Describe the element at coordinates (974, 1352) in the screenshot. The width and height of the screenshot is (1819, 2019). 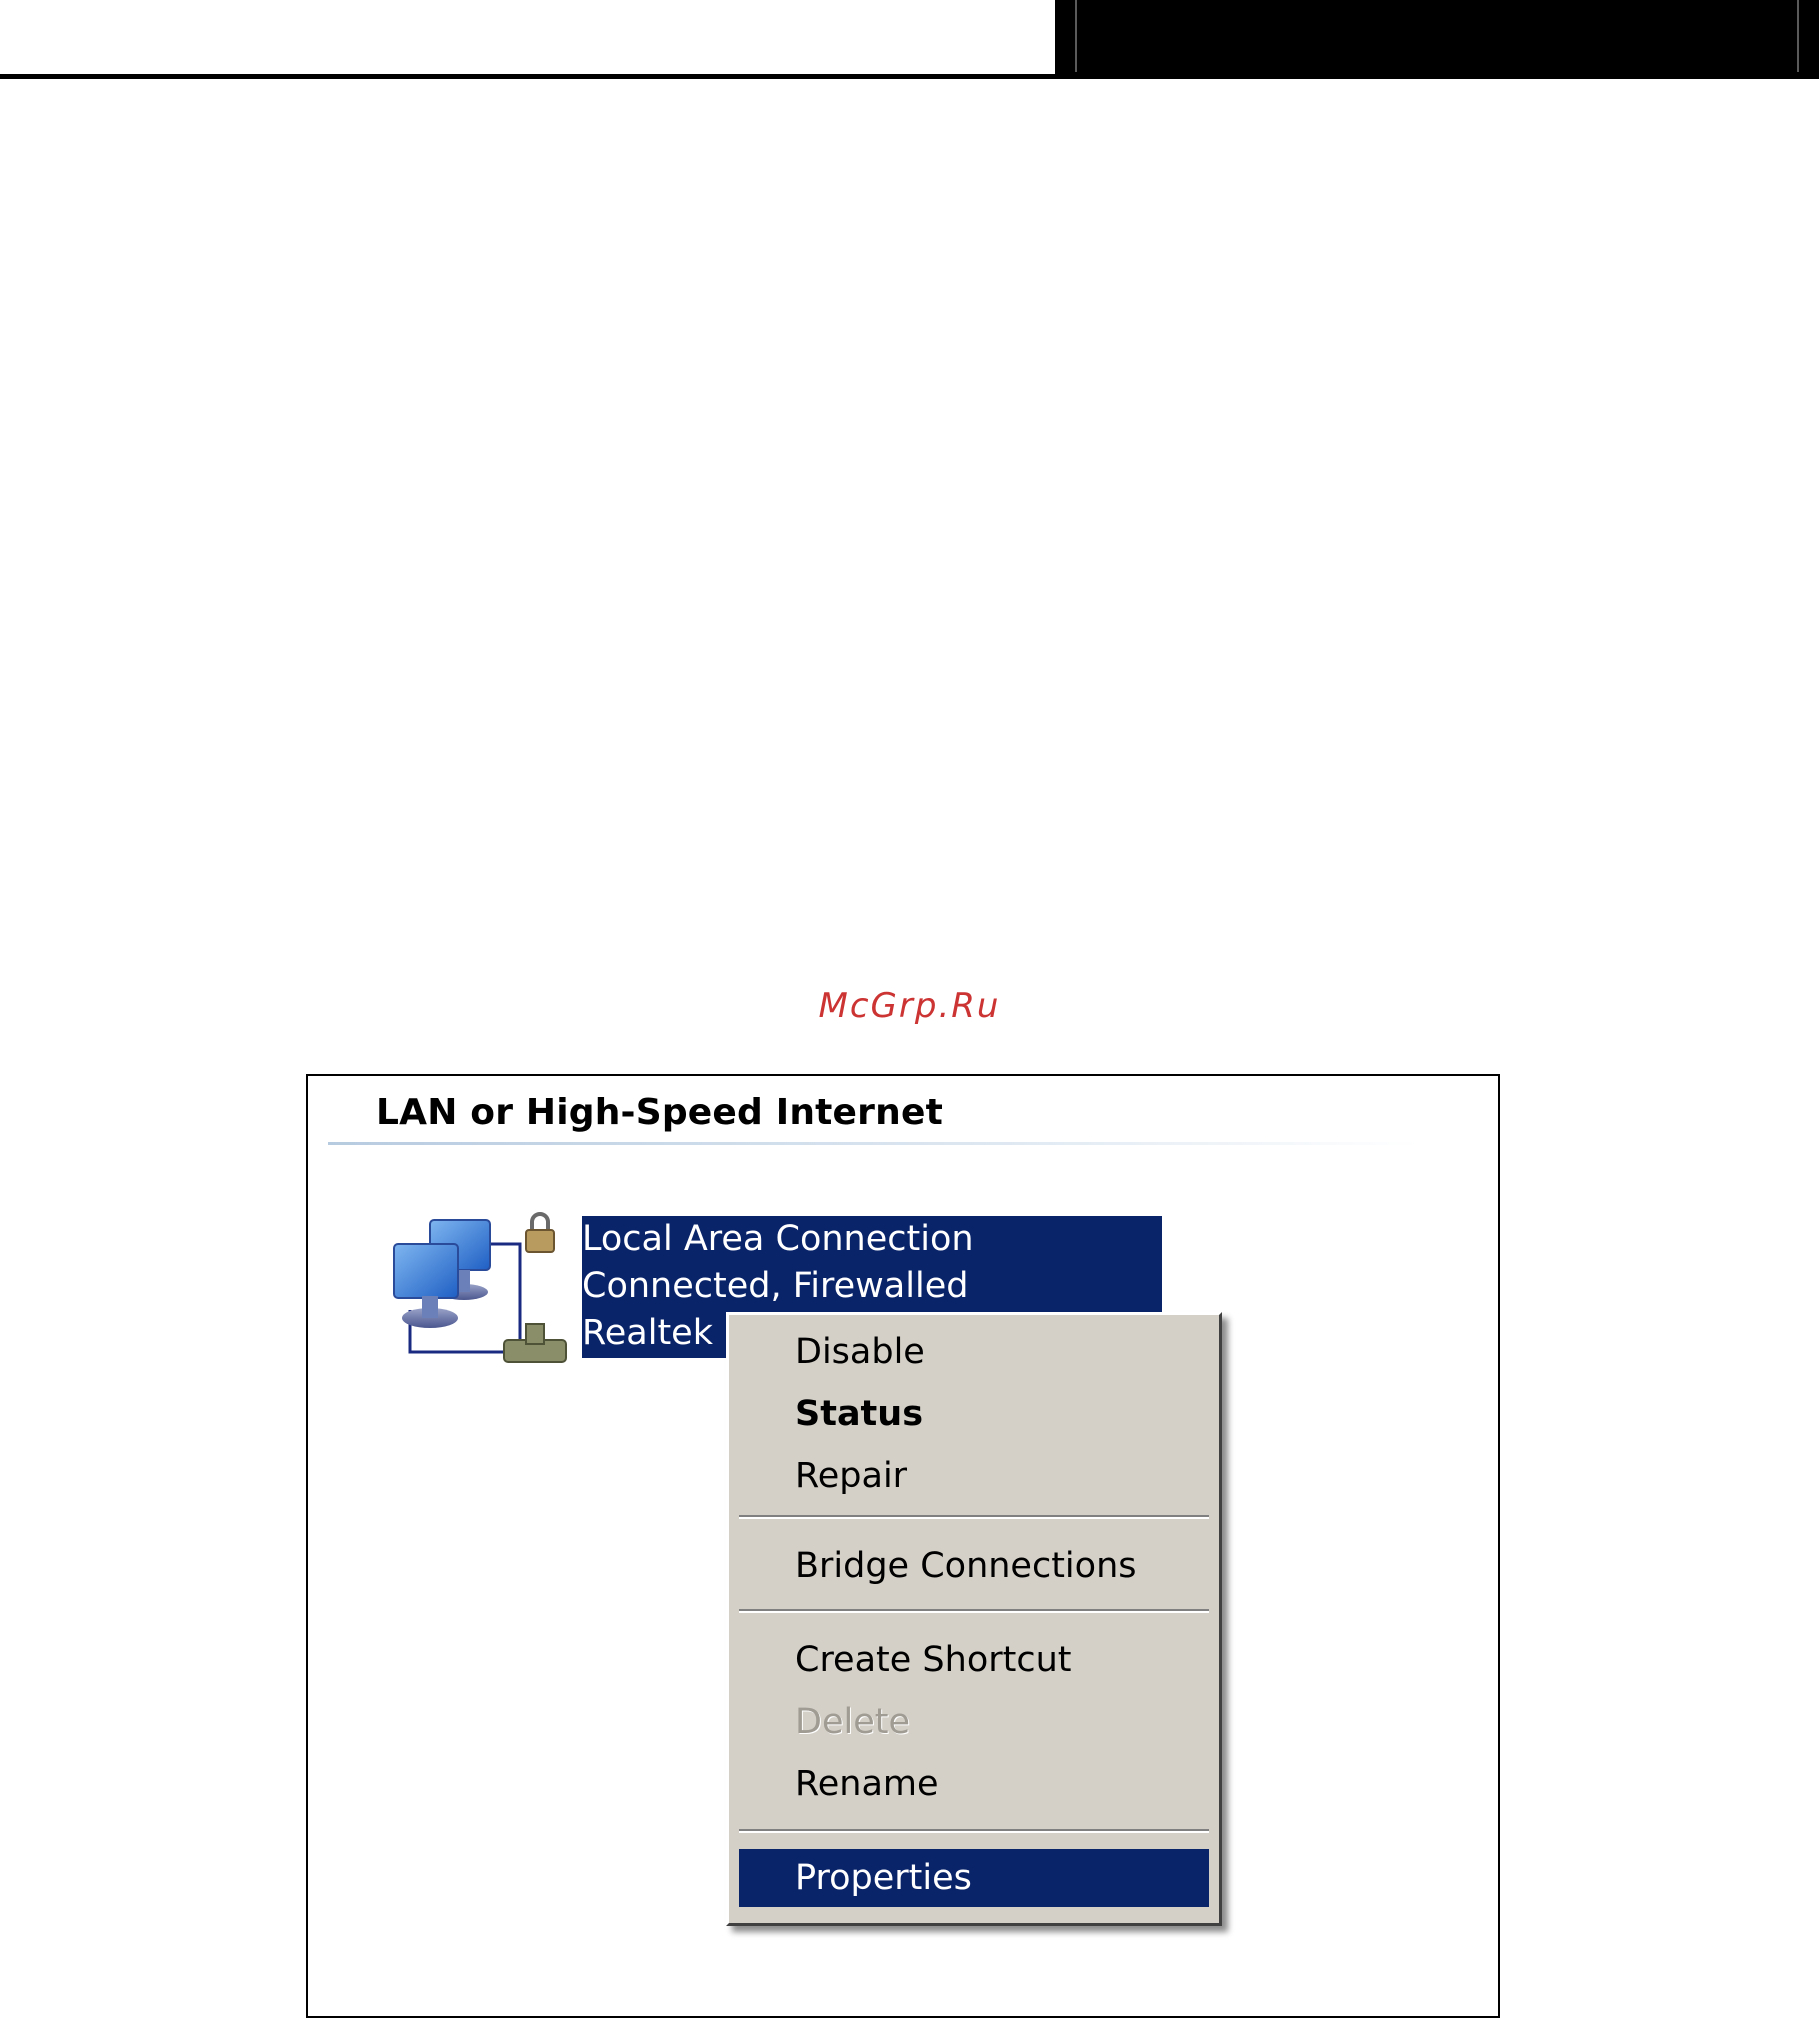
I see `menu-item-disable: Disable` at that location.